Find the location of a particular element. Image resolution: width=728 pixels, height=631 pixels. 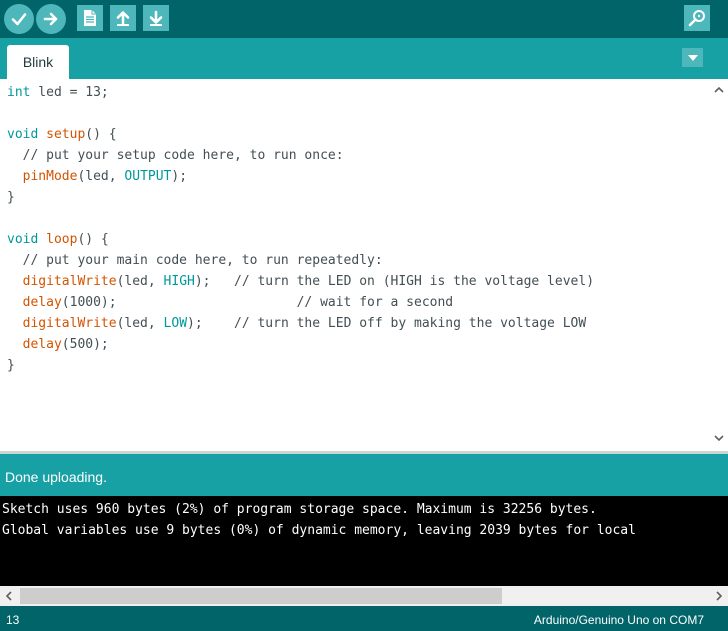

arrow-right-icon is located at coordinates (50, 19).